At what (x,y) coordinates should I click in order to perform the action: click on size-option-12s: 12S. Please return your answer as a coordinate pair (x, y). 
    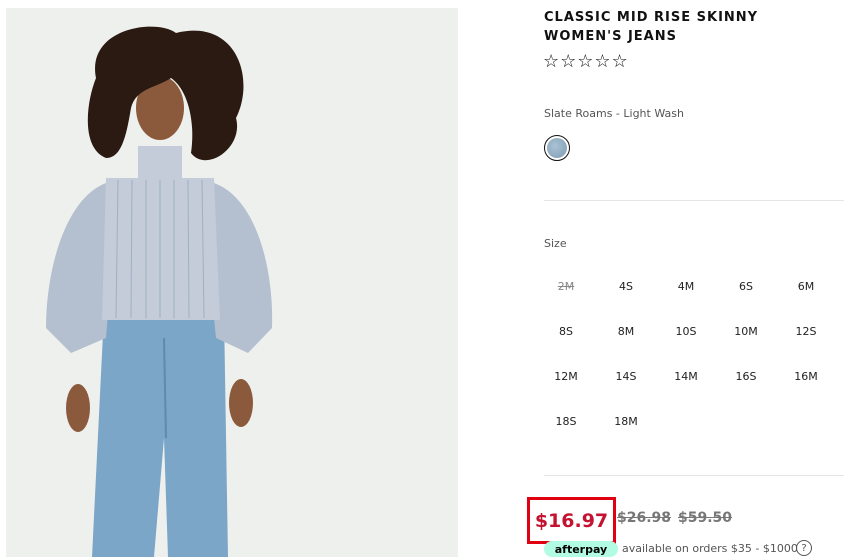
    Looking at the image, I should click on (806, 337).